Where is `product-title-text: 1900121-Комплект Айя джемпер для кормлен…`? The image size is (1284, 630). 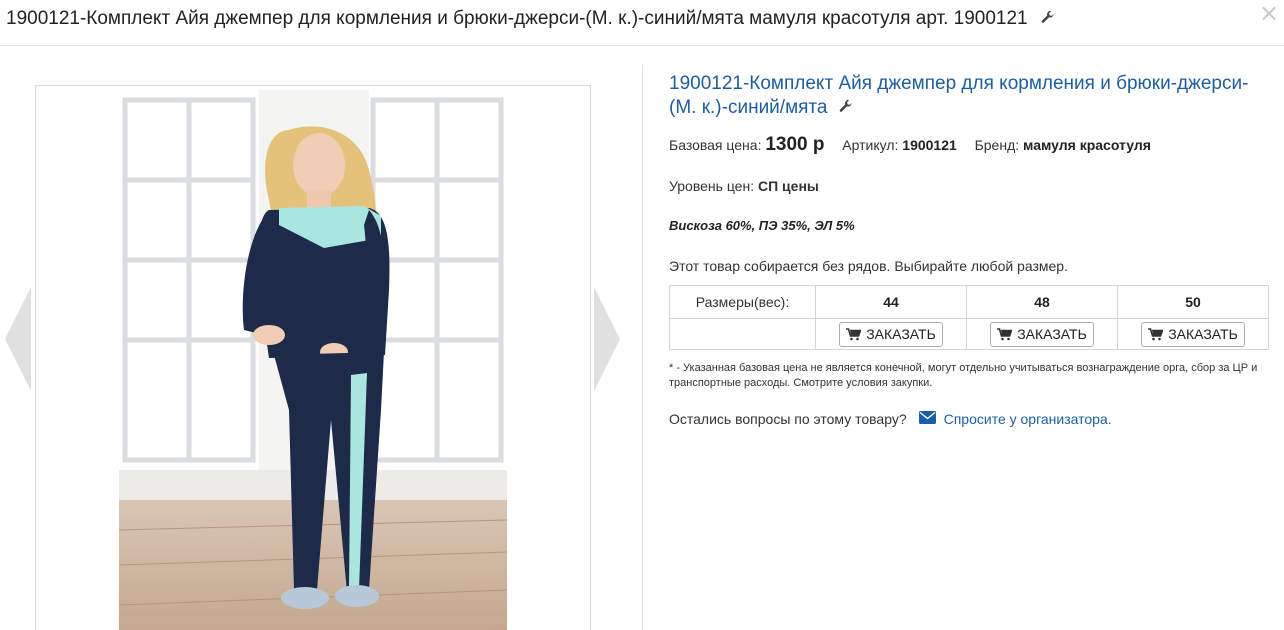
product-title-text: 1900121-Комплект Айя джемпер для кормлен… is located at coordinates (958, 95).